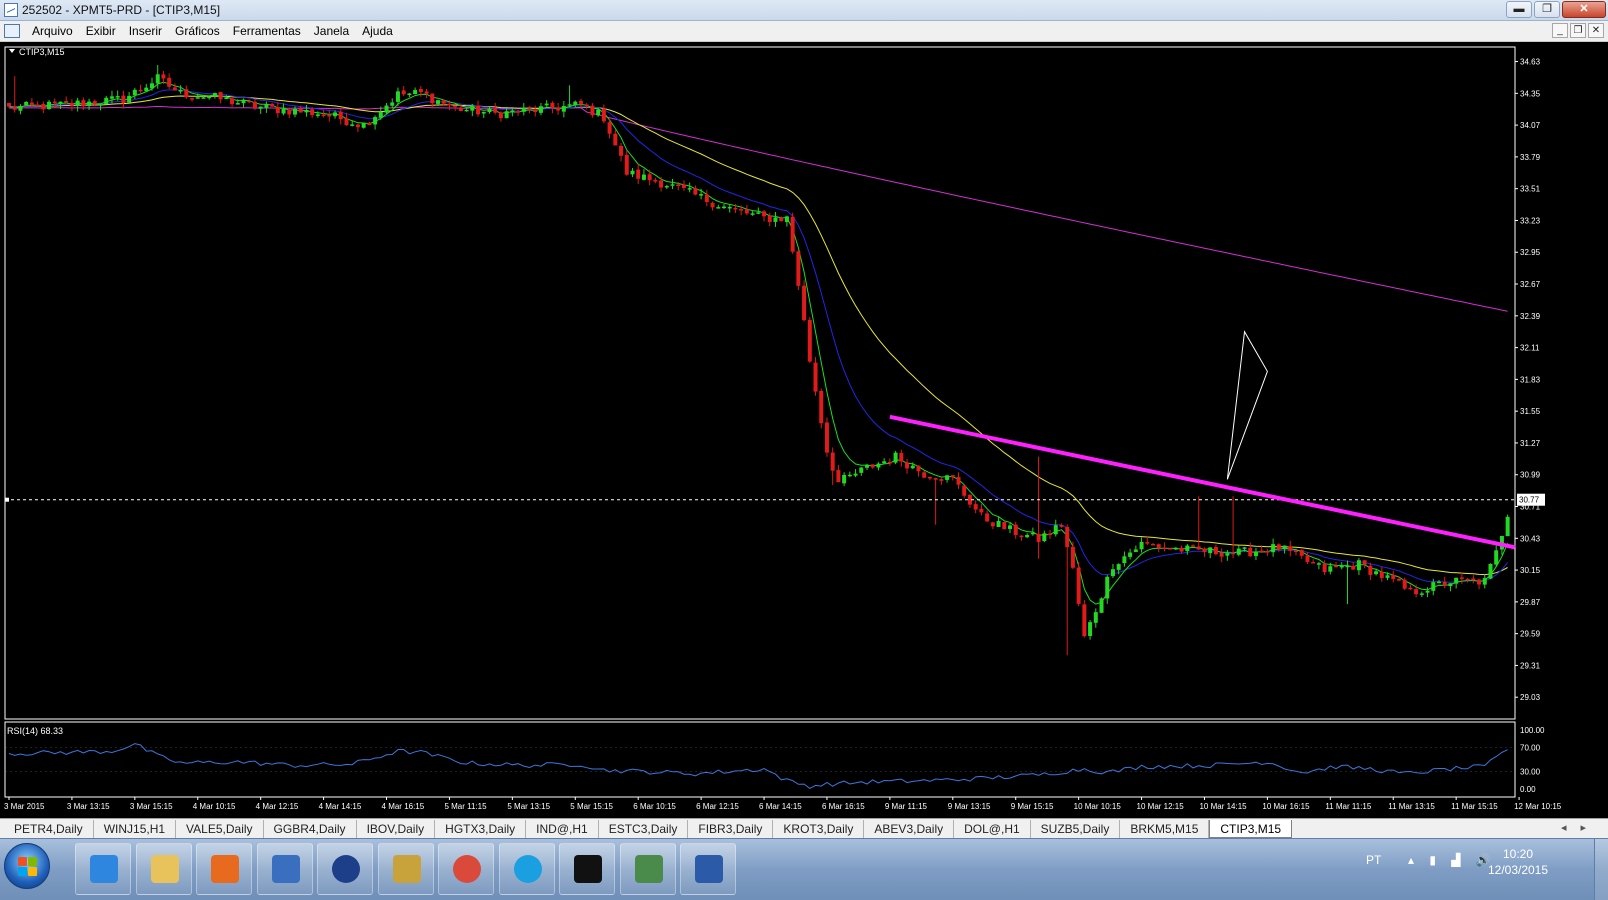 Image resolution: width=1608 pixels, height=900 pixels. Describe the element at coordinates (1251, 829) in the screenshot. I see `tab-ctip3-m15: CTIP3,M15` at that location.